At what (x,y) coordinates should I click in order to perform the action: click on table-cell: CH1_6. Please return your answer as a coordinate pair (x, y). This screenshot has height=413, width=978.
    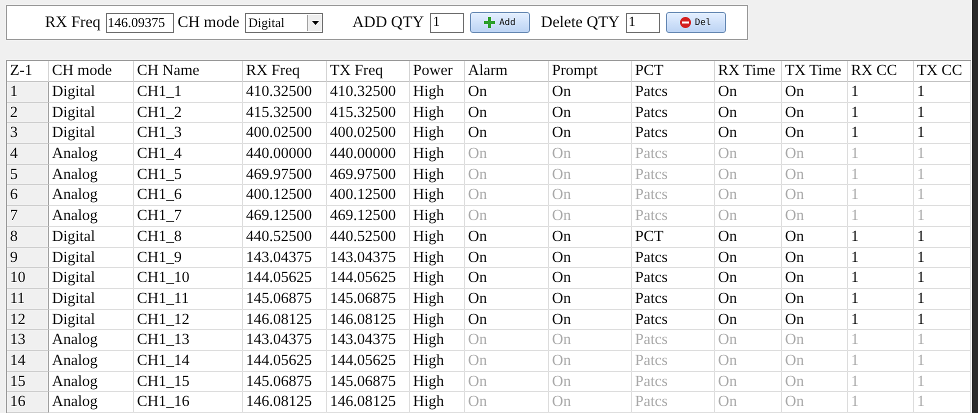
    Looking at the image, I should click on (188, 195).